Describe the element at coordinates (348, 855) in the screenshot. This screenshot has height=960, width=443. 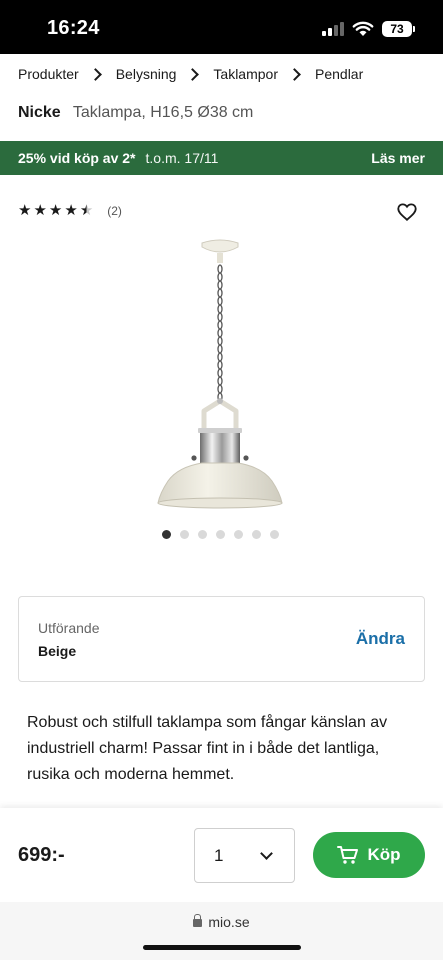
I see `cart-icon` at that location.